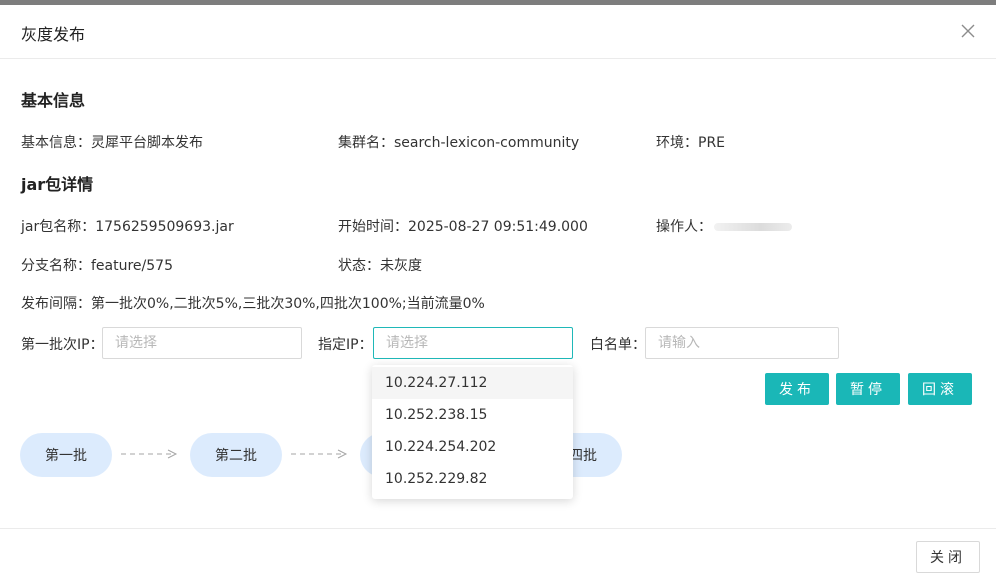 This screenshot has width=996, height=578. Describe the element at coordinates (56, 304) in the screenshot. I see `interval-label: 发布间隔：` at that location.